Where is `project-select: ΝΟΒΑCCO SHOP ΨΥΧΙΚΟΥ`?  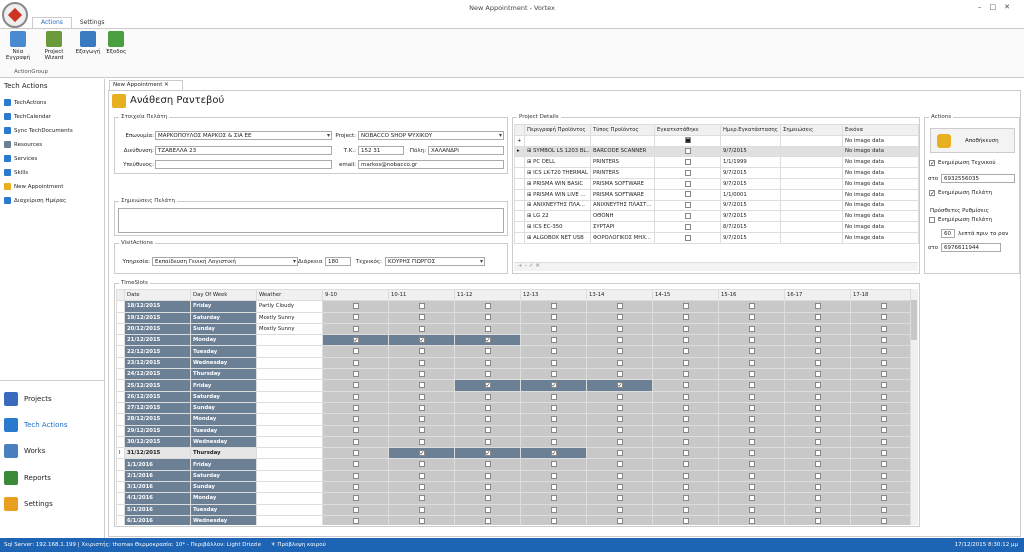 project-select: ΝΟΒΑCCO SHOP ΨΥΧΙΚΟΥ is located at coordinates (431, 135).